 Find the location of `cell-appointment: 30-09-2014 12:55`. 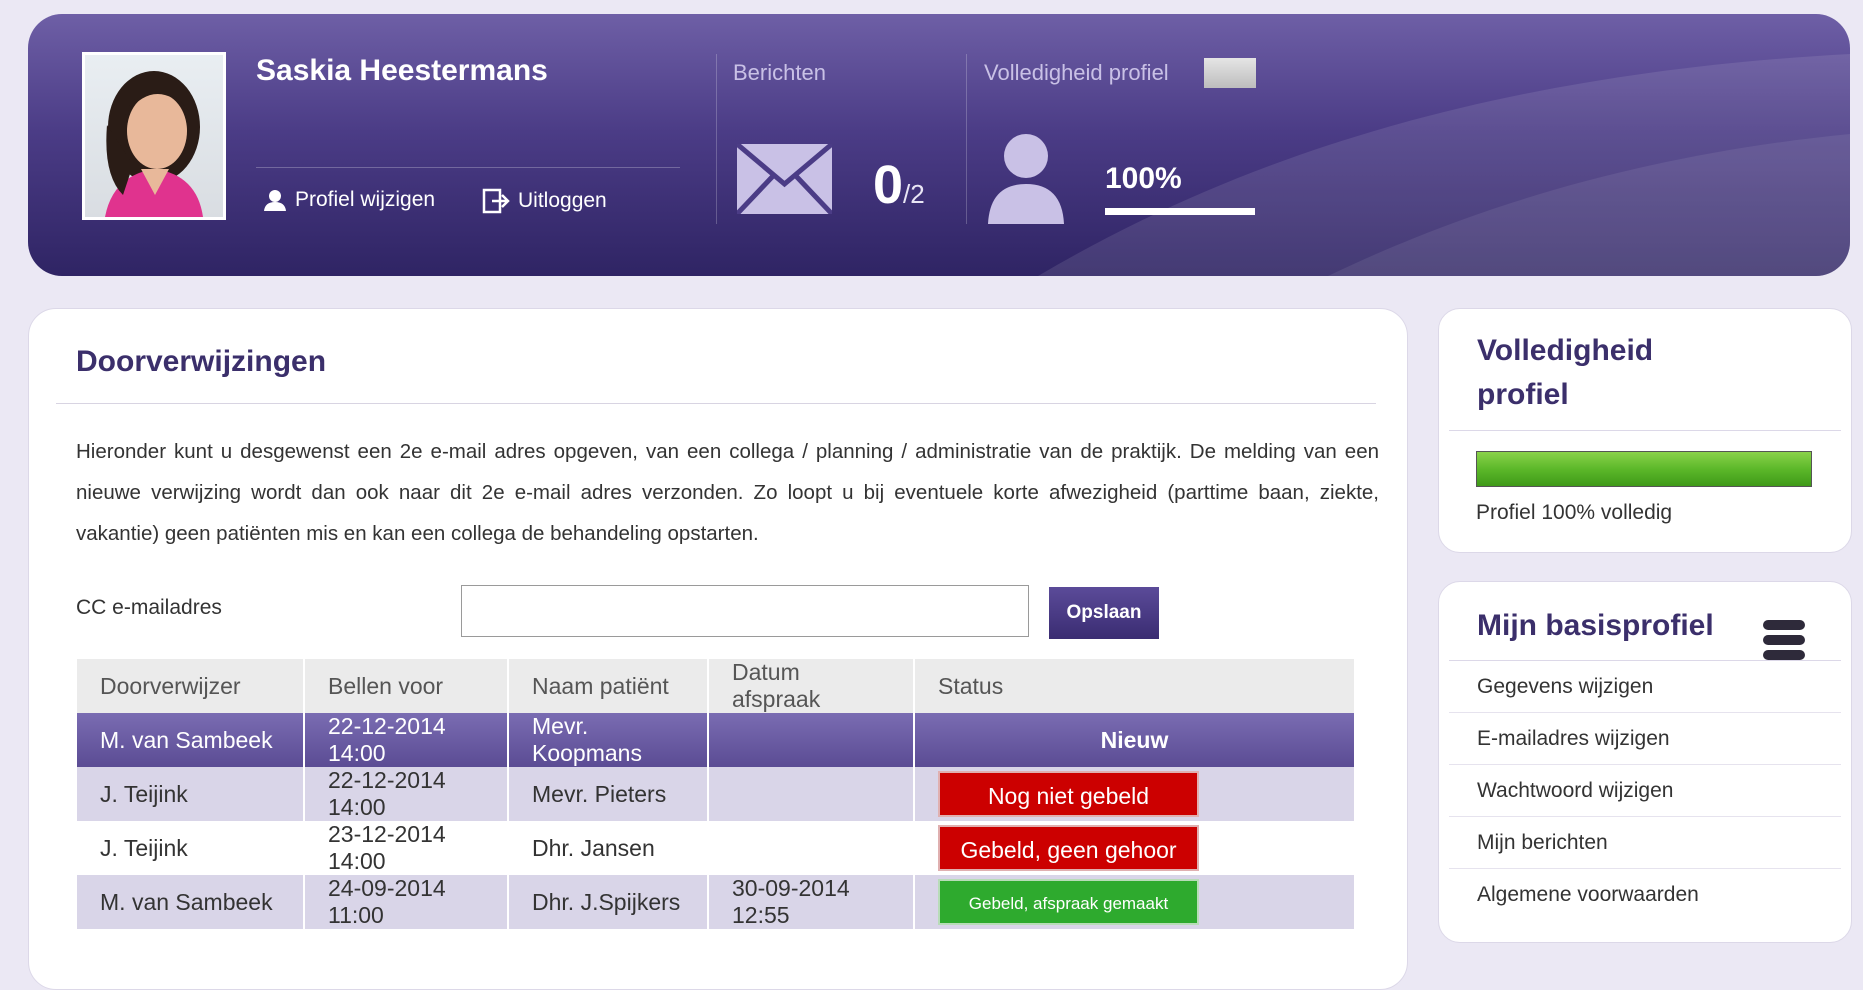

cell-appointment: 30-09-2014 12:55 is located at coordinates (811, 902).